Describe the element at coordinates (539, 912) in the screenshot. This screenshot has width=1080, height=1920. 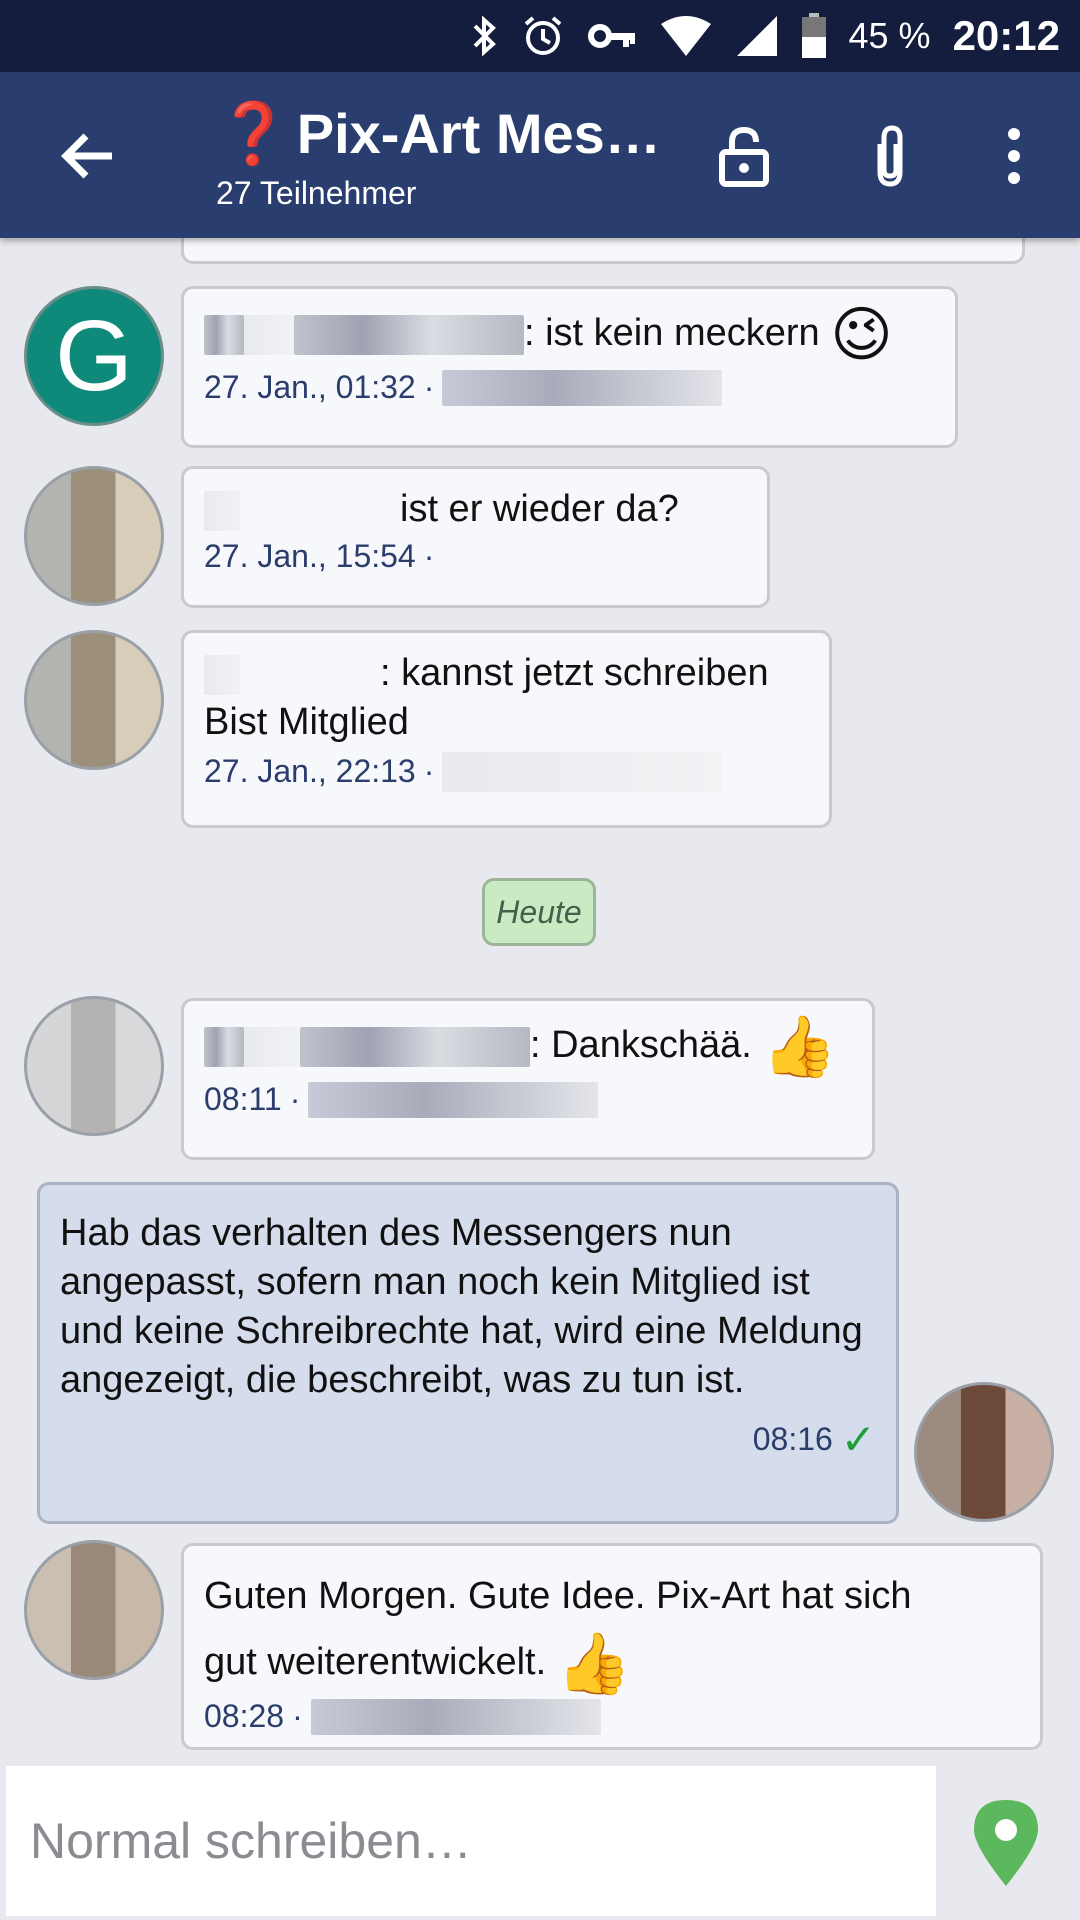
I see `day-separator: Heute` at that location.